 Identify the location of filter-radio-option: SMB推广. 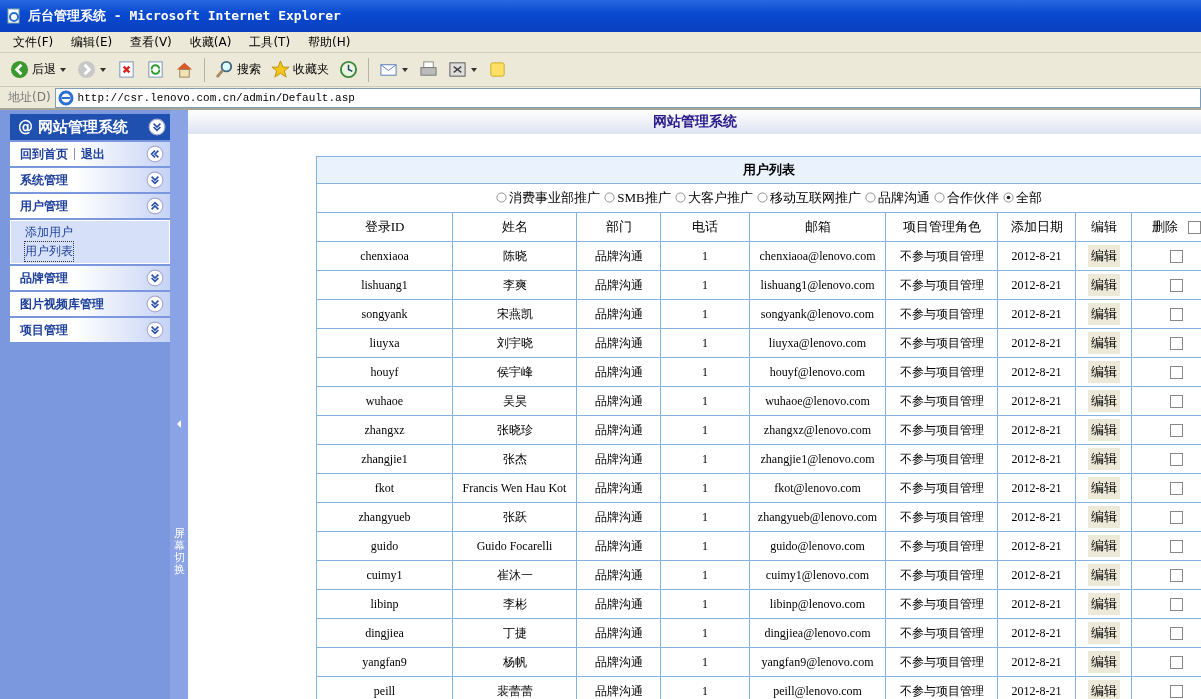
(637, 197).